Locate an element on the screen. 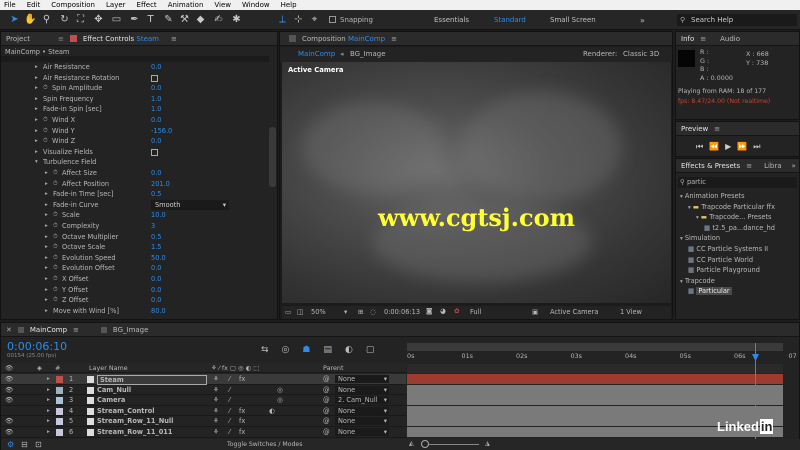  rectangle-tool-icon: ▭ is located at coordinates (116, 19).